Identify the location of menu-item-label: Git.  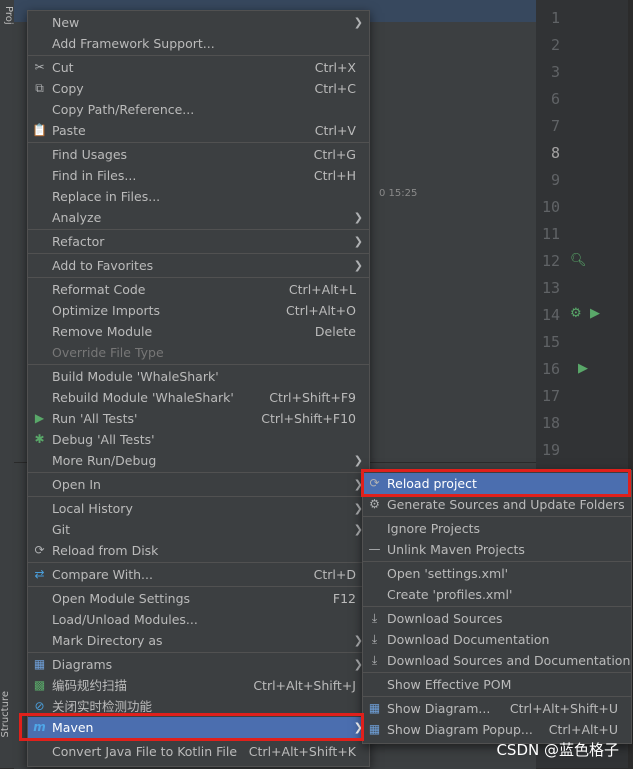
(61, 529).